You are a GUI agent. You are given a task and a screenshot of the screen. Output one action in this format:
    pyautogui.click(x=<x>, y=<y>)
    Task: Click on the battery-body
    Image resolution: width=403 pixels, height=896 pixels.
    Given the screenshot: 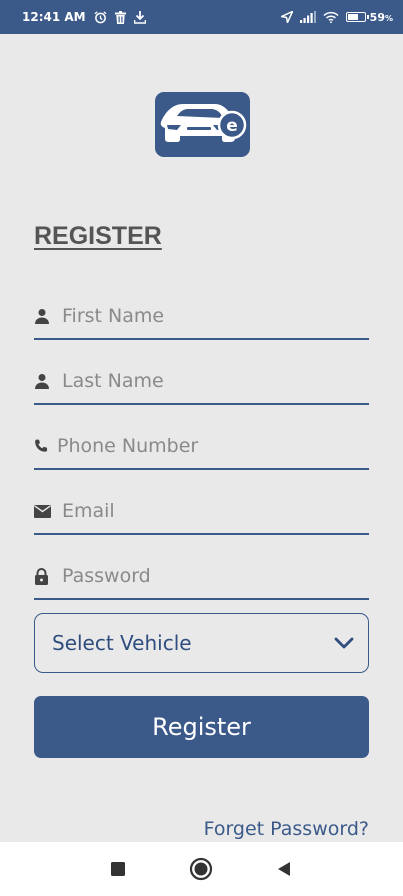 What is the action you would take?
    pyautogui.click(x=357, y=17)
    